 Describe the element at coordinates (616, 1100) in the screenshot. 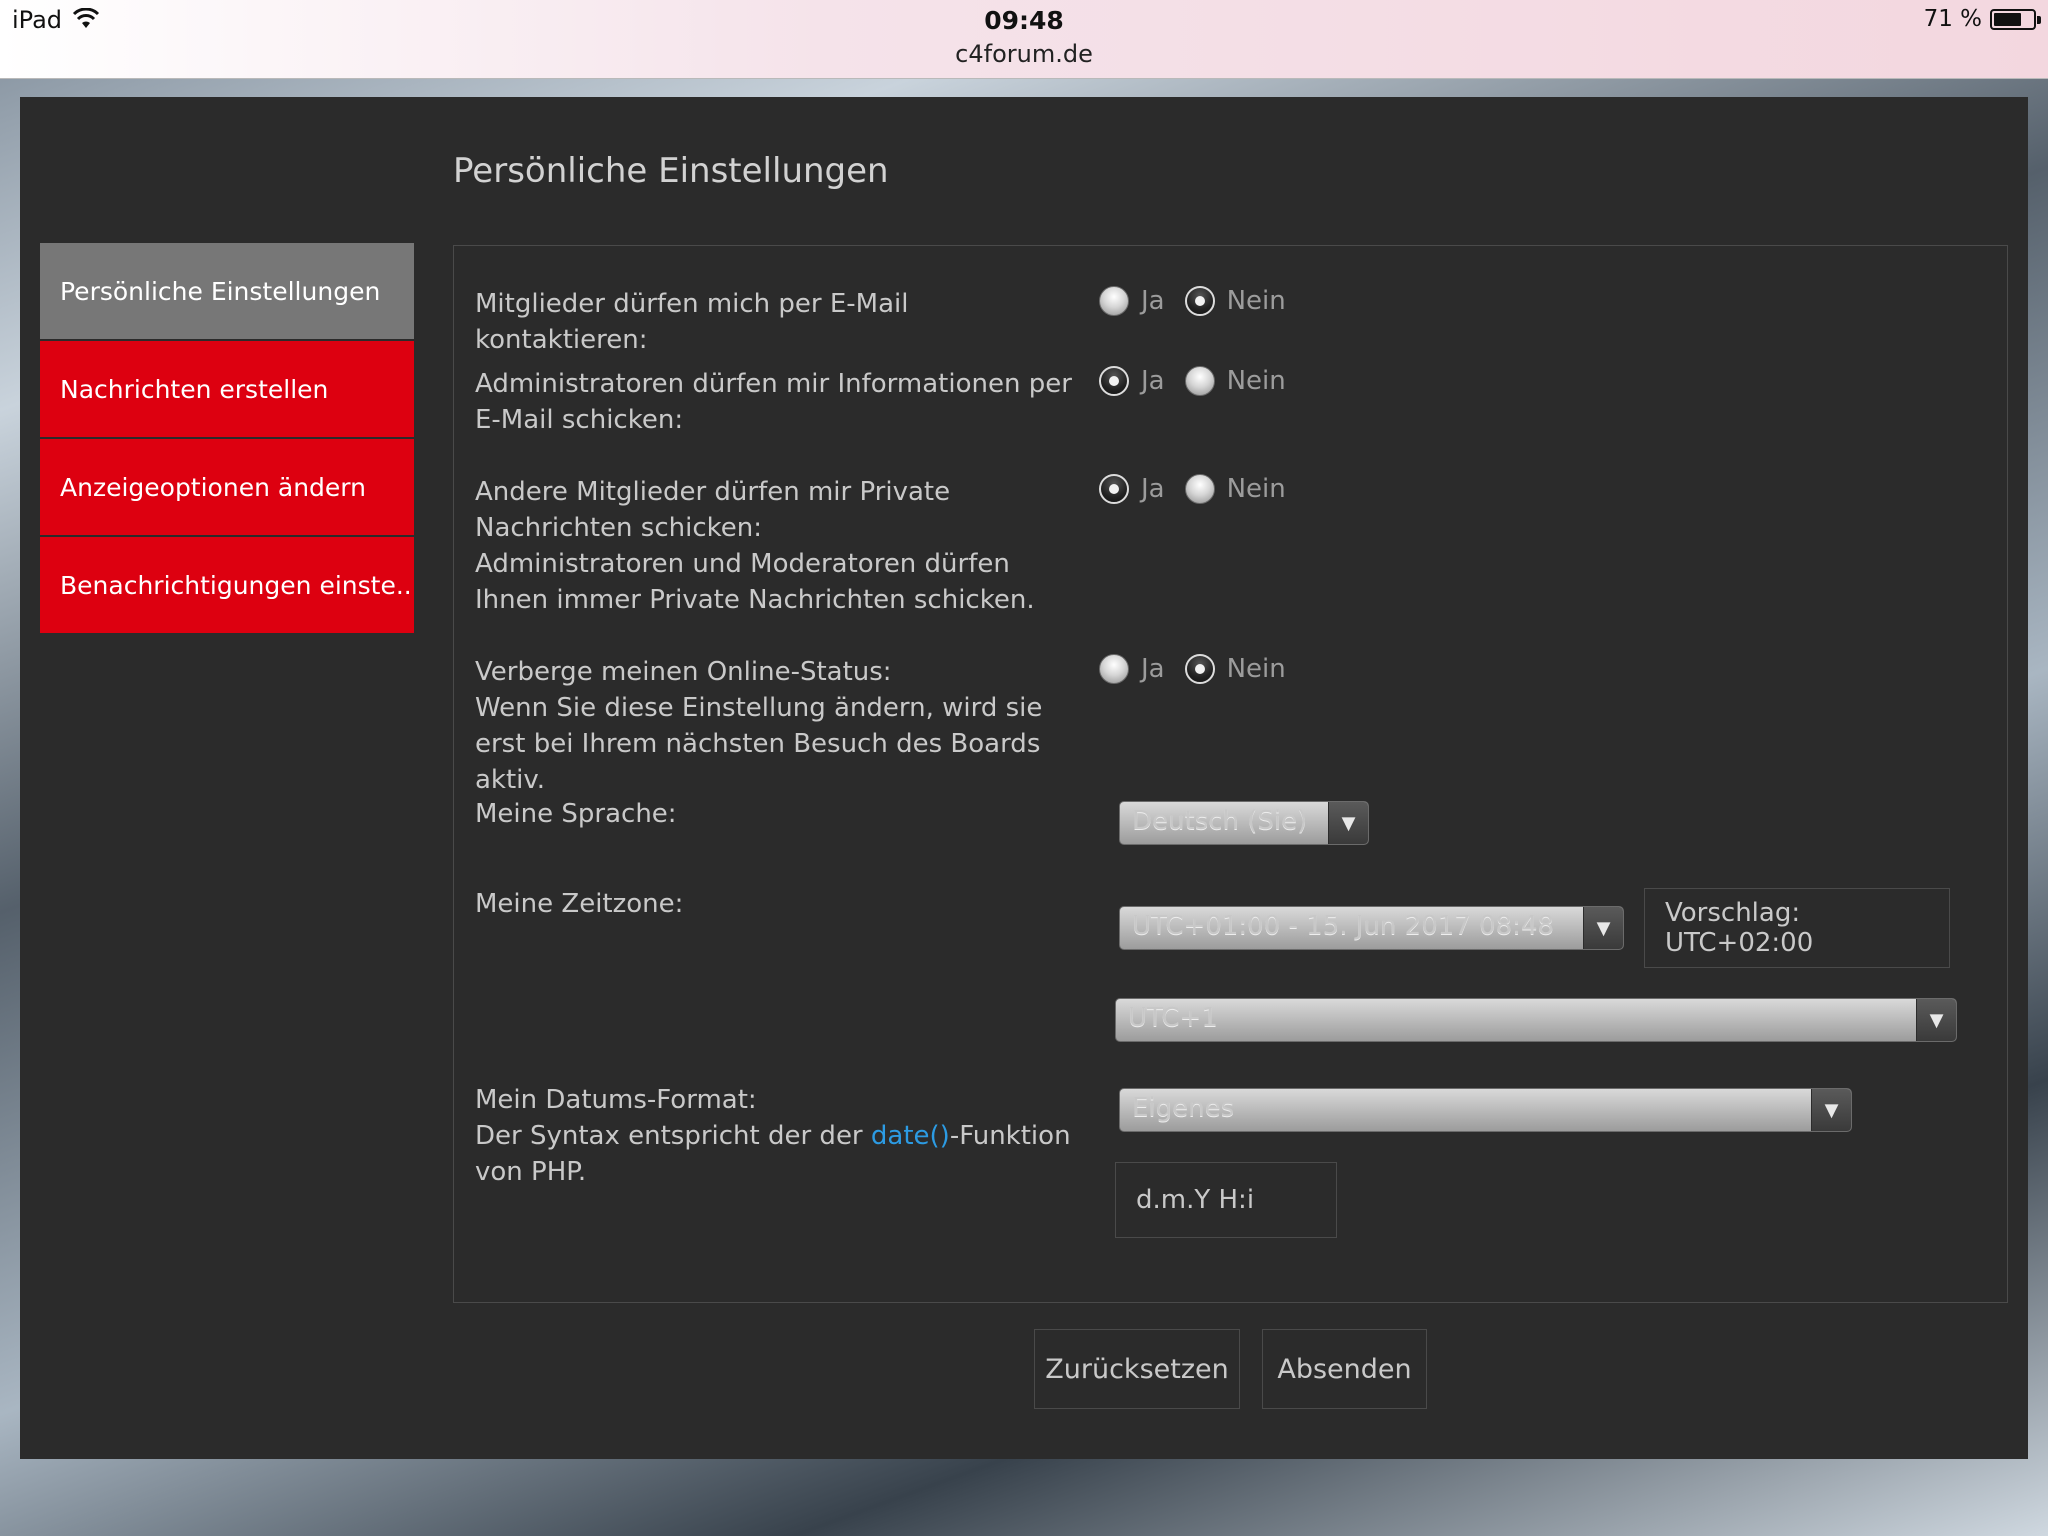

I see `date-format-label: Mein Datums-Format:` at that location.